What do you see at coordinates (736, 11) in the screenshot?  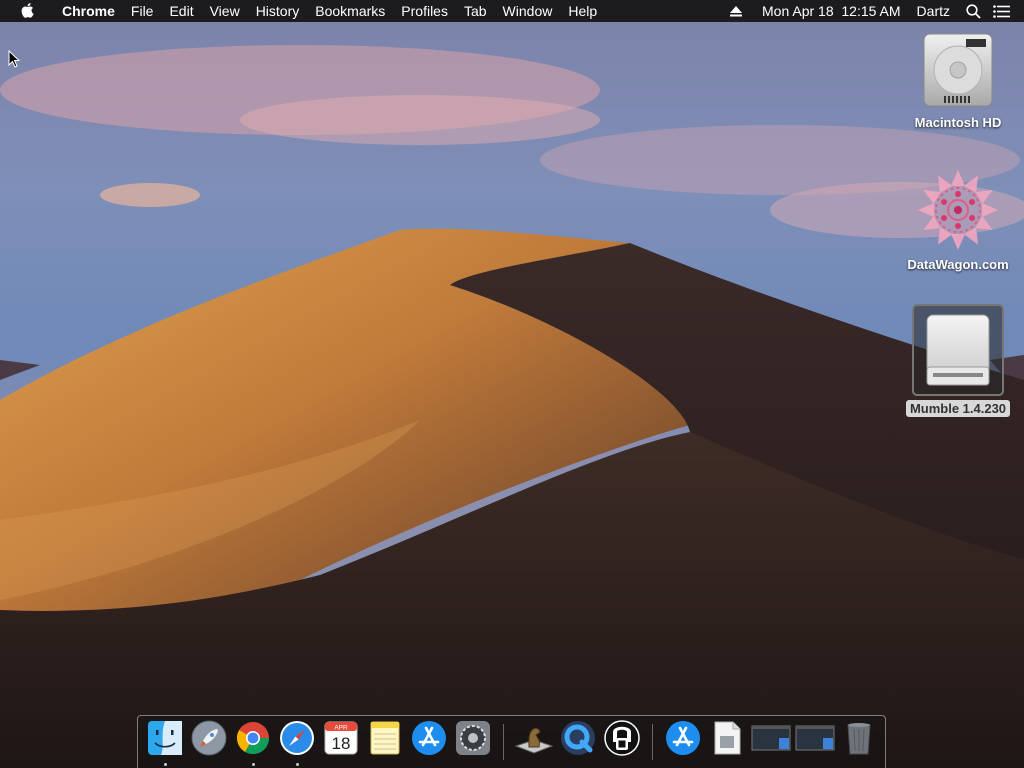 I see `eject-icon` at bounding box center [736, 11].